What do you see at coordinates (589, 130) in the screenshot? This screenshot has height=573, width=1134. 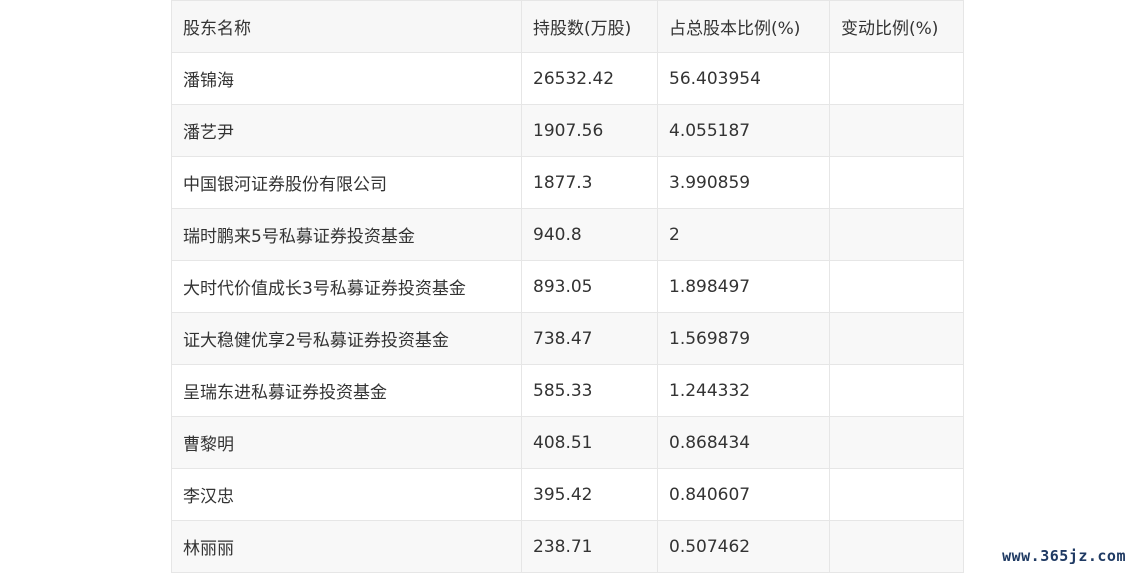 I see `cell-shares: 1907.56` at bounding box center [589, 130].